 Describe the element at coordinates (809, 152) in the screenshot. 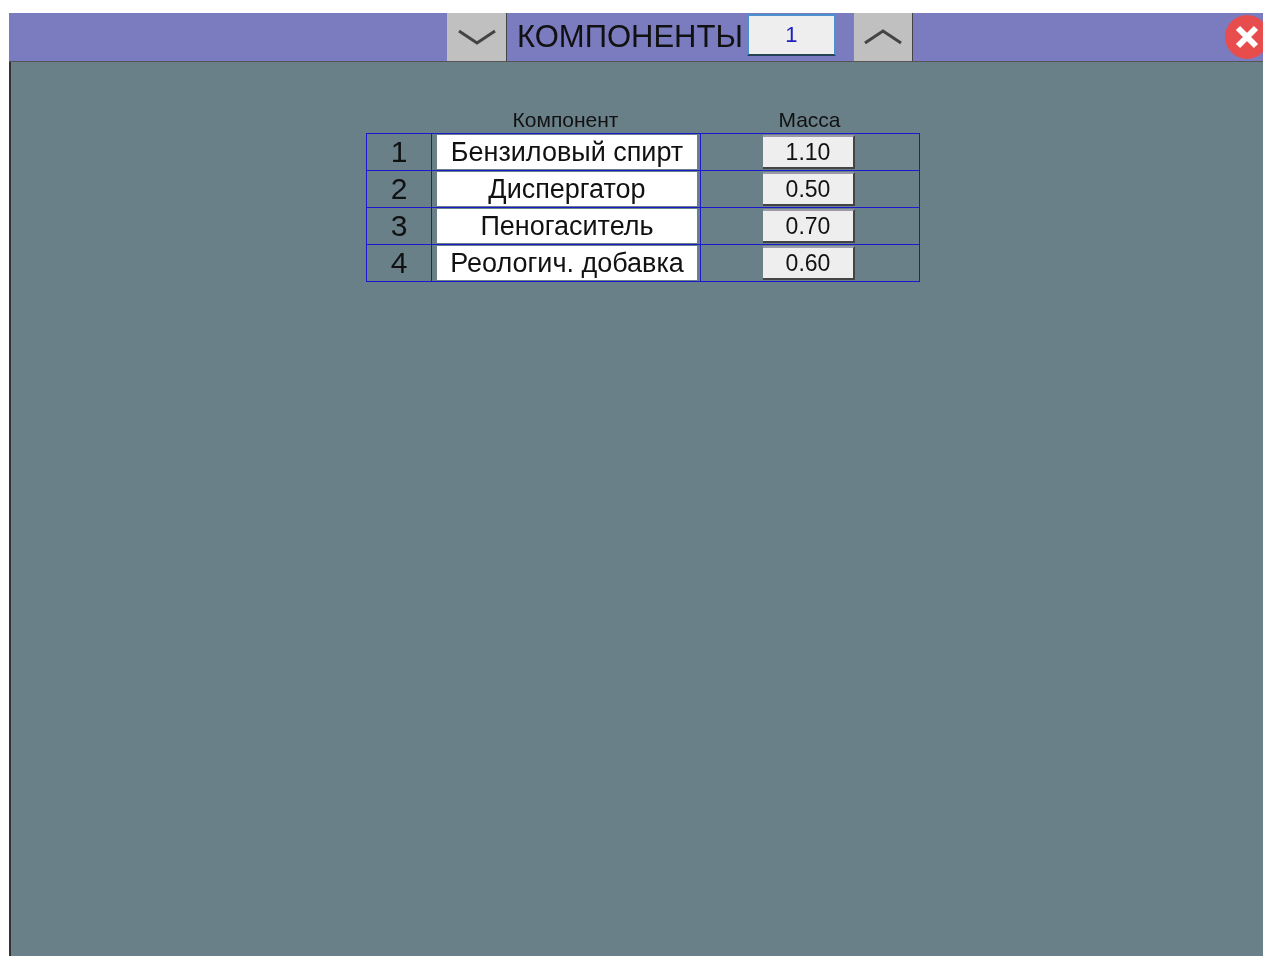

I see `mass-field: 1.10` at that location.